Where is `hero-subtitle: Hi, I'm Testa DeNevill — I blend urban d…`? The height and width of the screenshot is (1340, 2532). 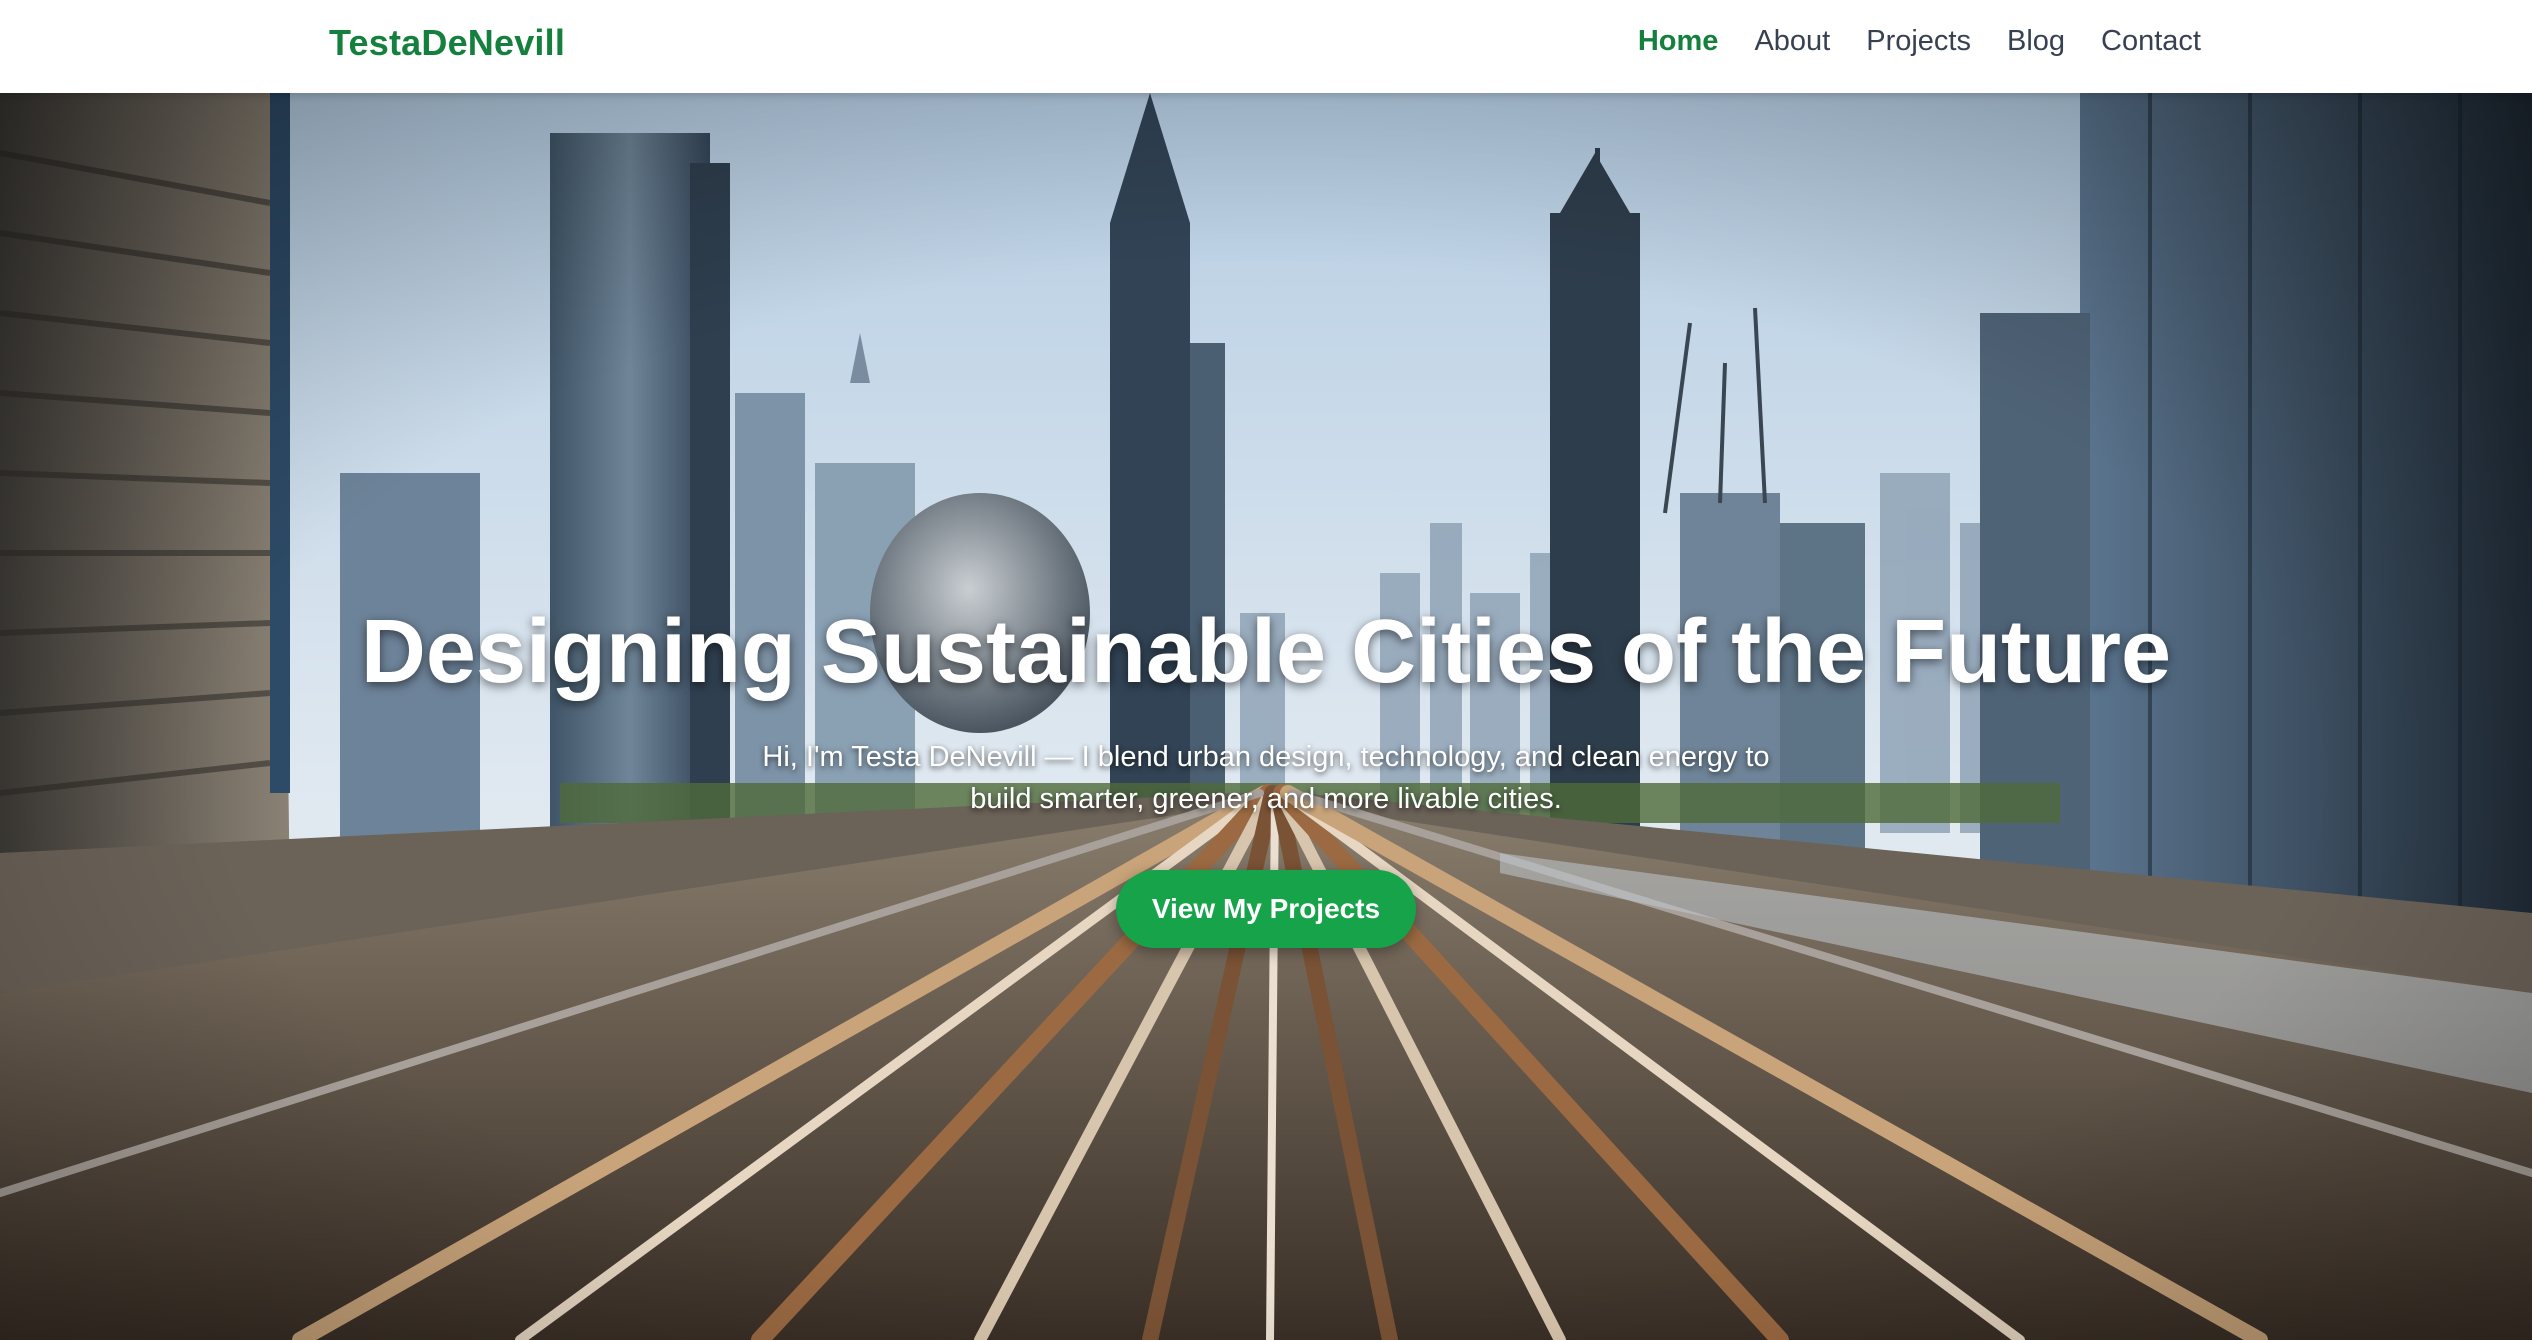 hero-subtitle: Hi, I'm Testa DeNevill — I blend urban d… is located at coordinates (1266, 778).